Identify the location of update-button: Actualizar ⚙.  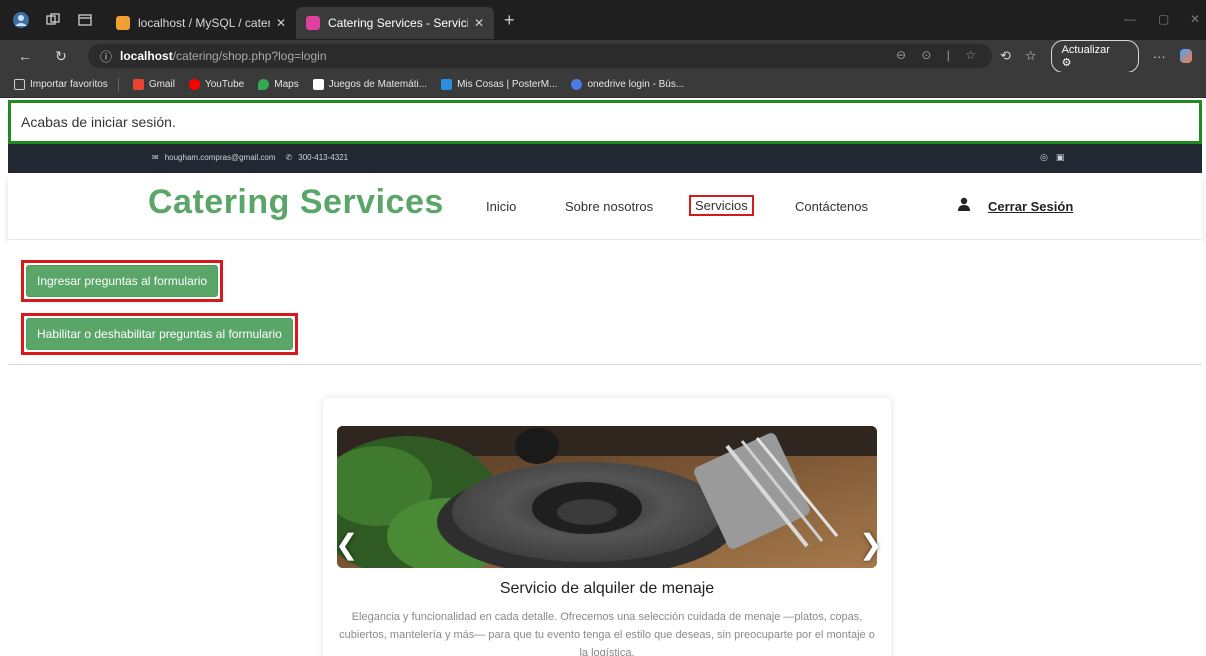
(1094, 56).